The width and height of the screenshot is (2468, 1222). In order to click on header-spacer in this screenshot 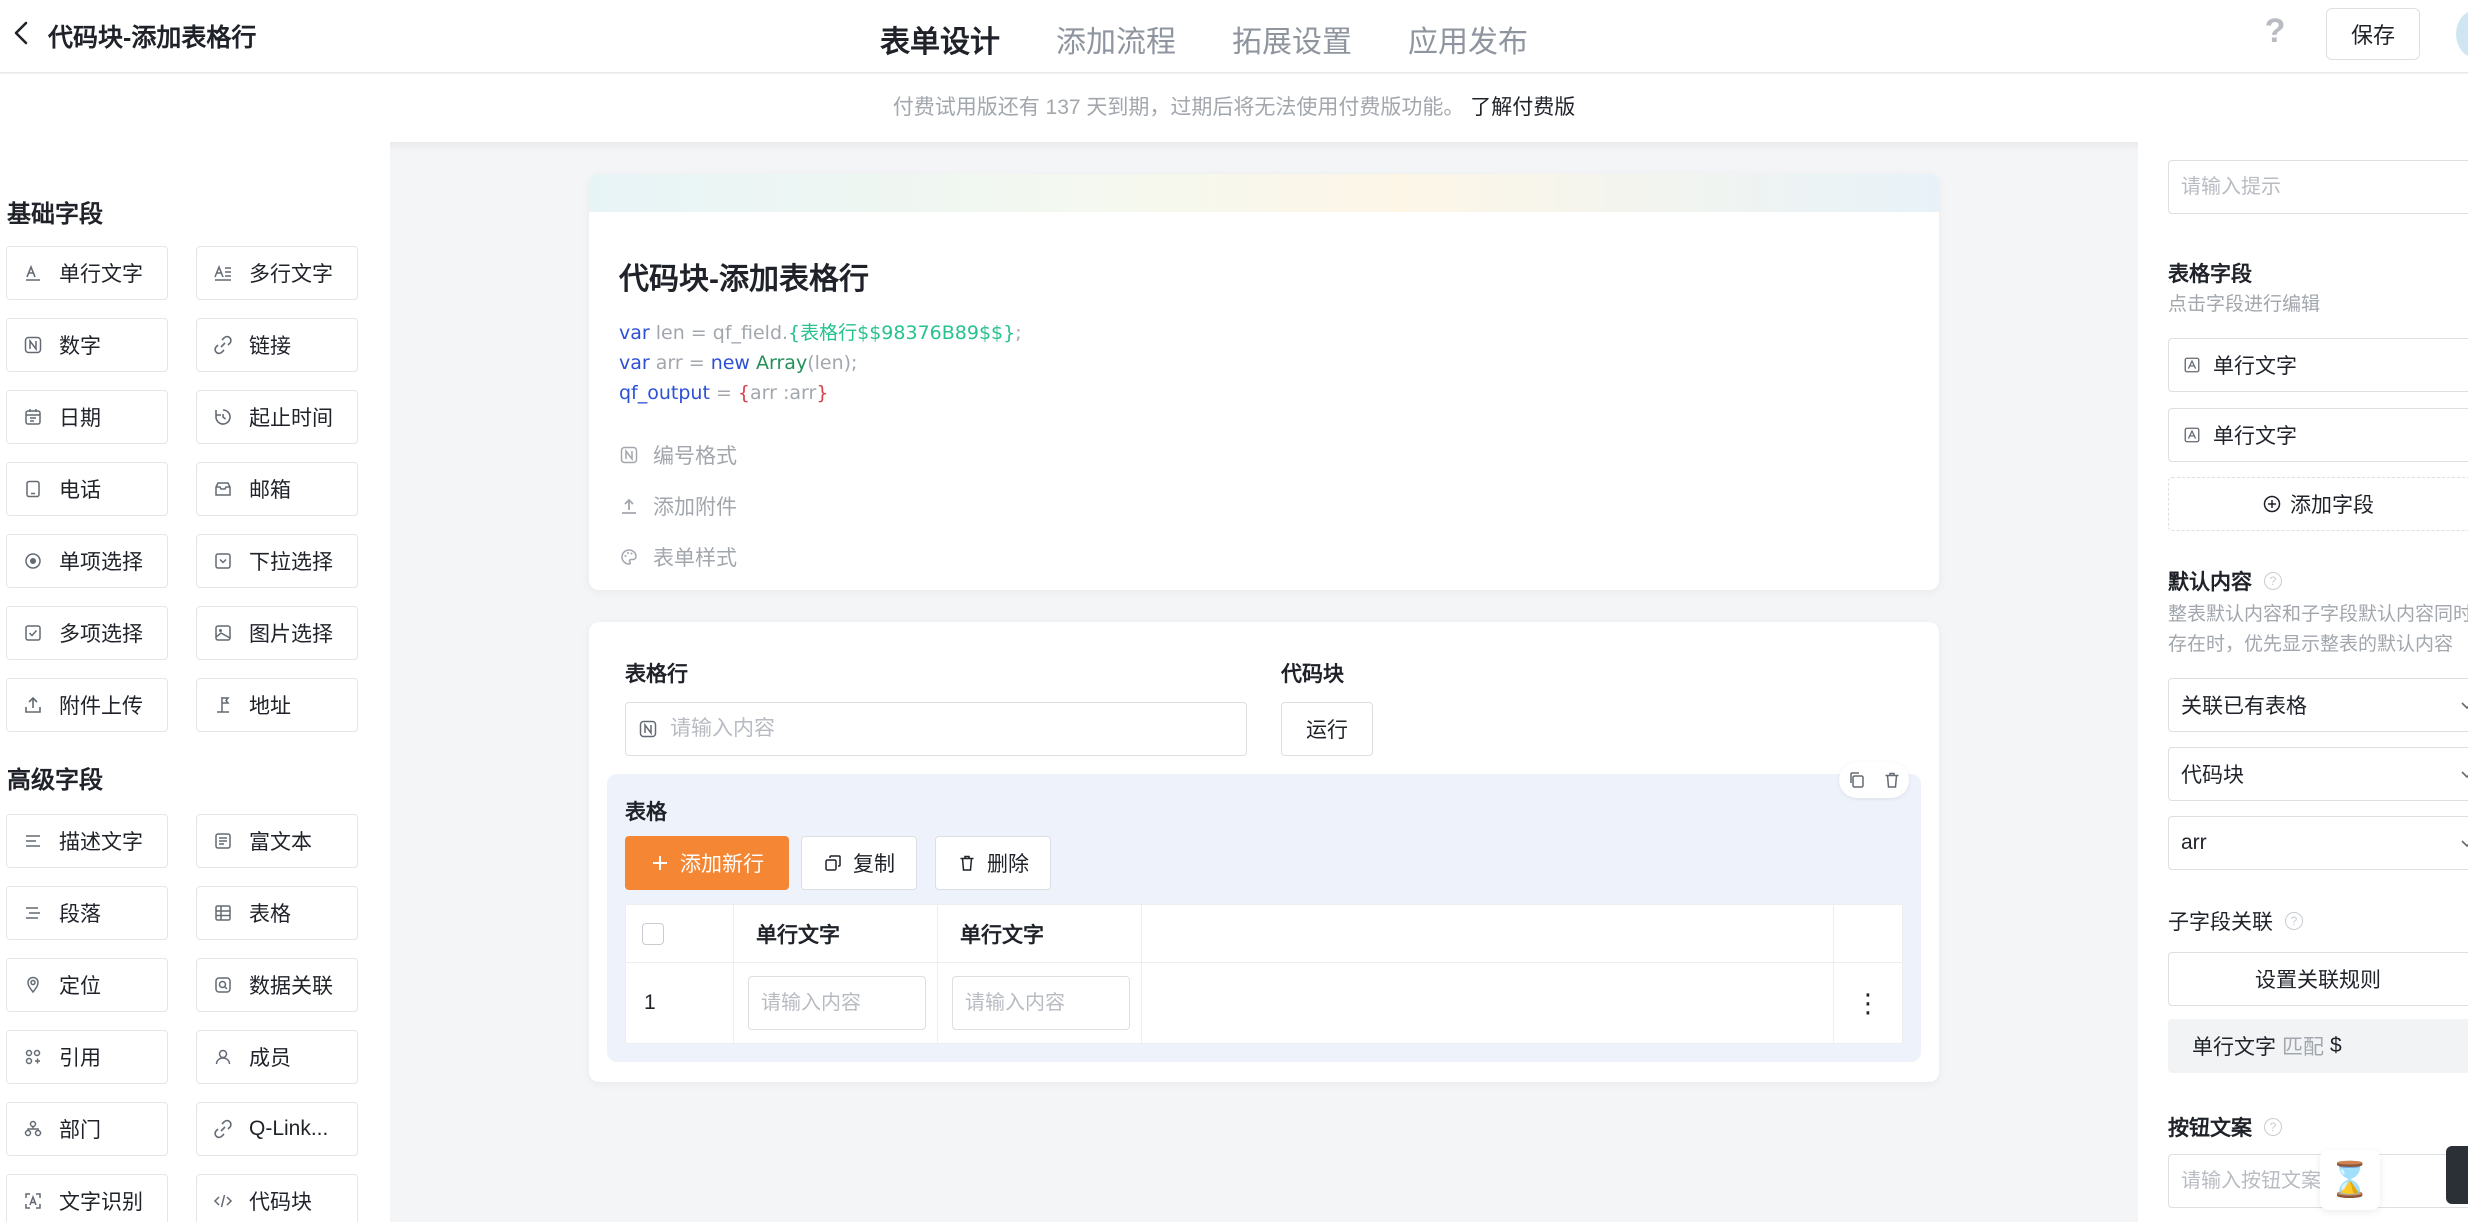, I will do `click(1488, 933)`.